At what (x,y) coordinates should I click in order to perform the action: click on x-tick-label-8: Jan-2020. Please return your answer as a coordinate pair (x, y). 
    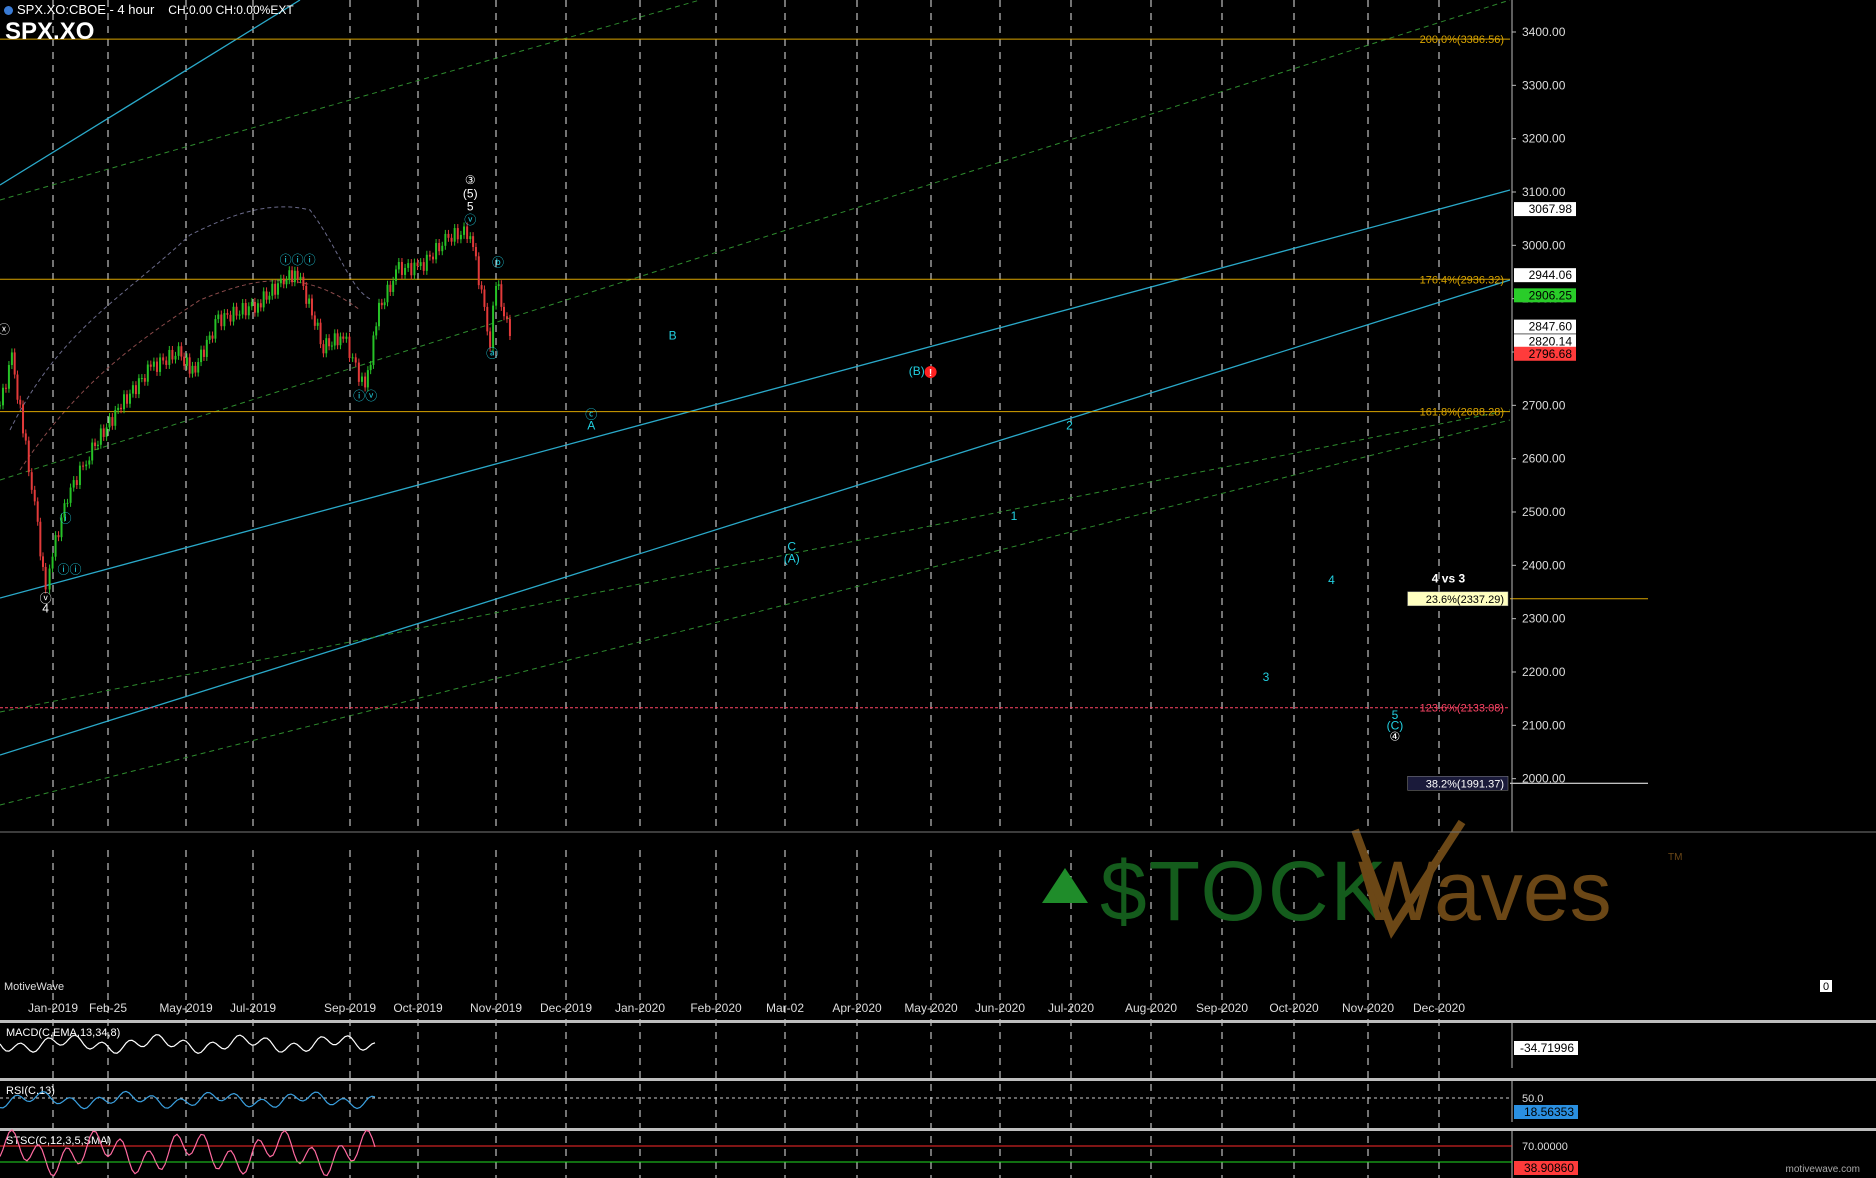
    Looking at the image, I should click on (640, 1008).